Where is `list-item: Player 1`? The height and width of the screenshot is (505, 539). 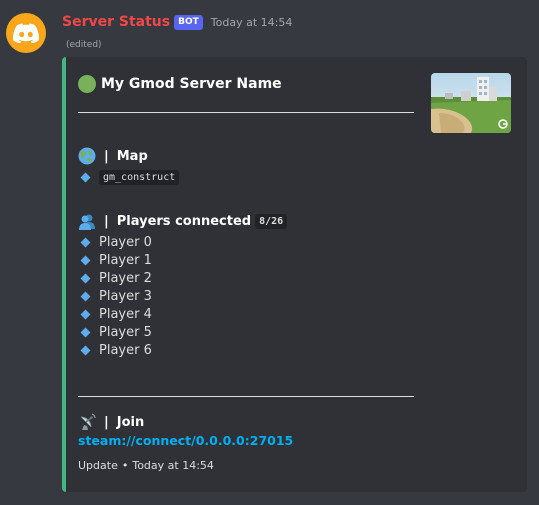
list-item: Player 1 is located at coordinates (115, 260).